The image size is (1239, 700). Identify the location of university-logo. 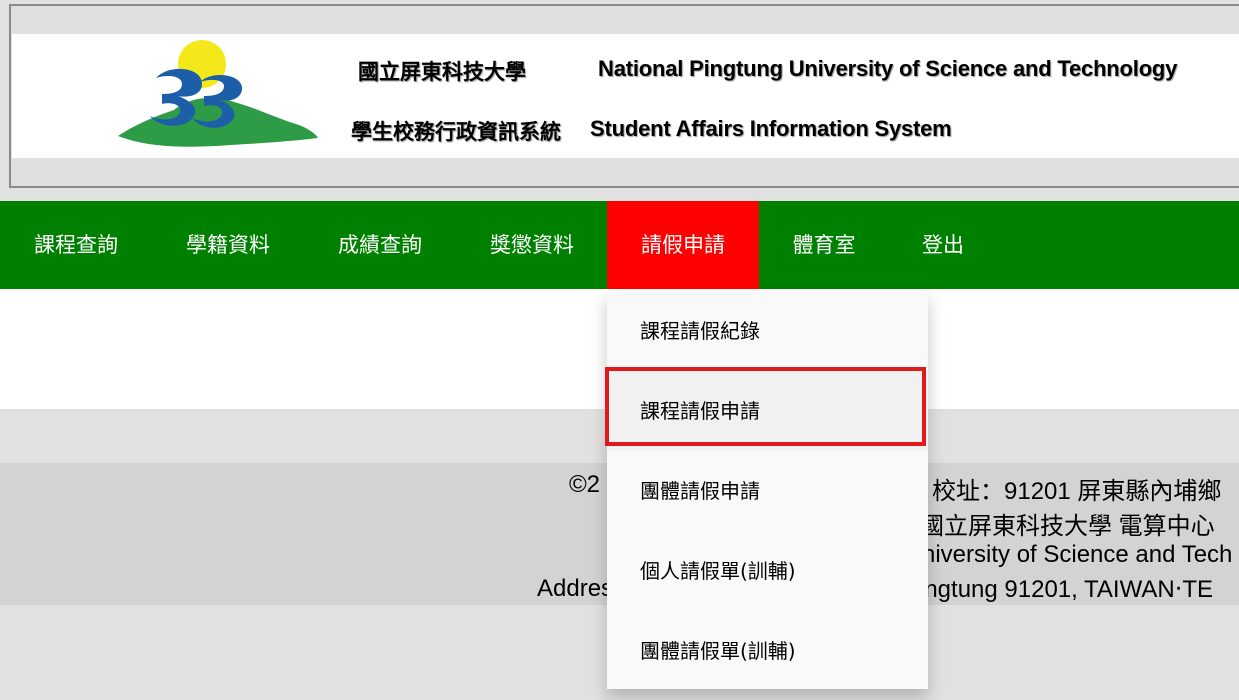
(218, 93).